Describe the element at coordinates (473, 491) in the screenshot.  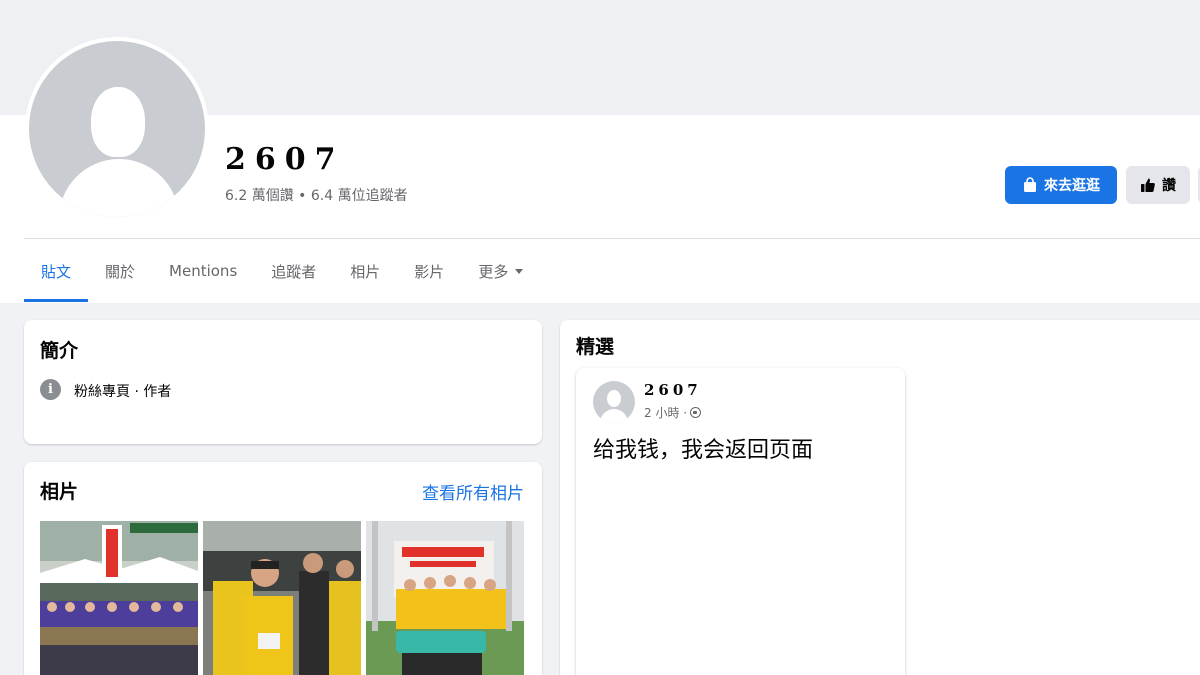
I see `see-all-photos-link: 查看所有相片` at that location.